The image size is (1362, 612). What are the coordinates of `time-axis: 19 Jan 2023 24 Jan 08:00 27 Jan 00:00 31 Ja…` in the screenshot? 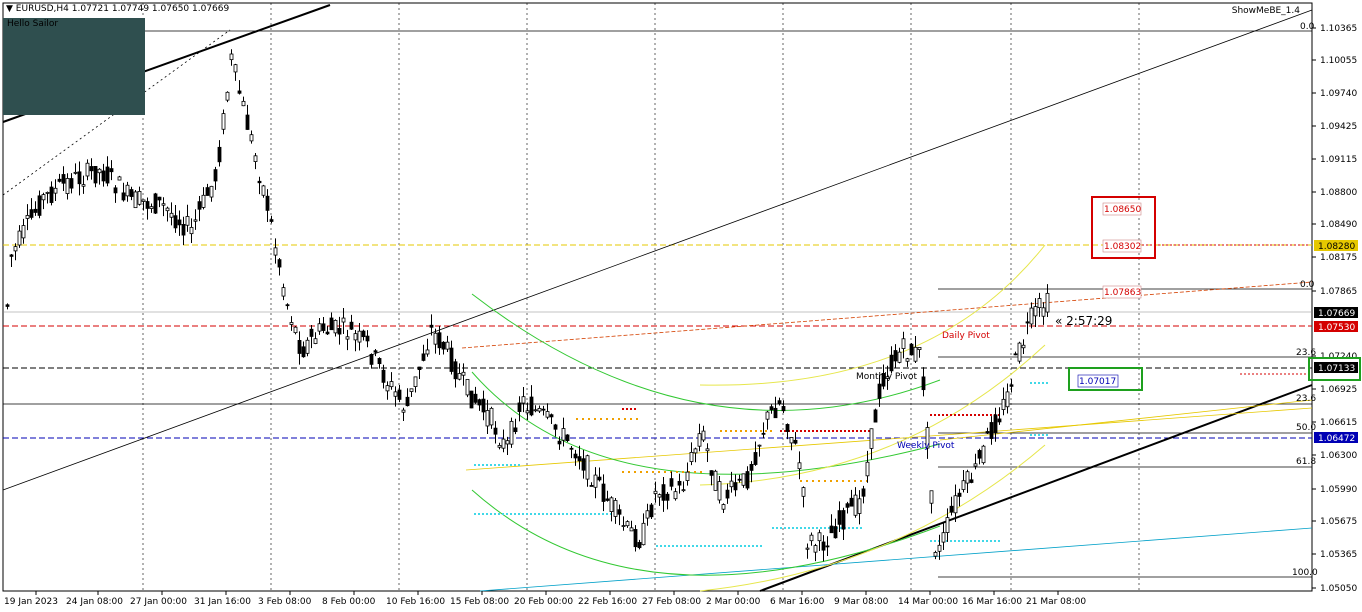 It's located at (545, 599).